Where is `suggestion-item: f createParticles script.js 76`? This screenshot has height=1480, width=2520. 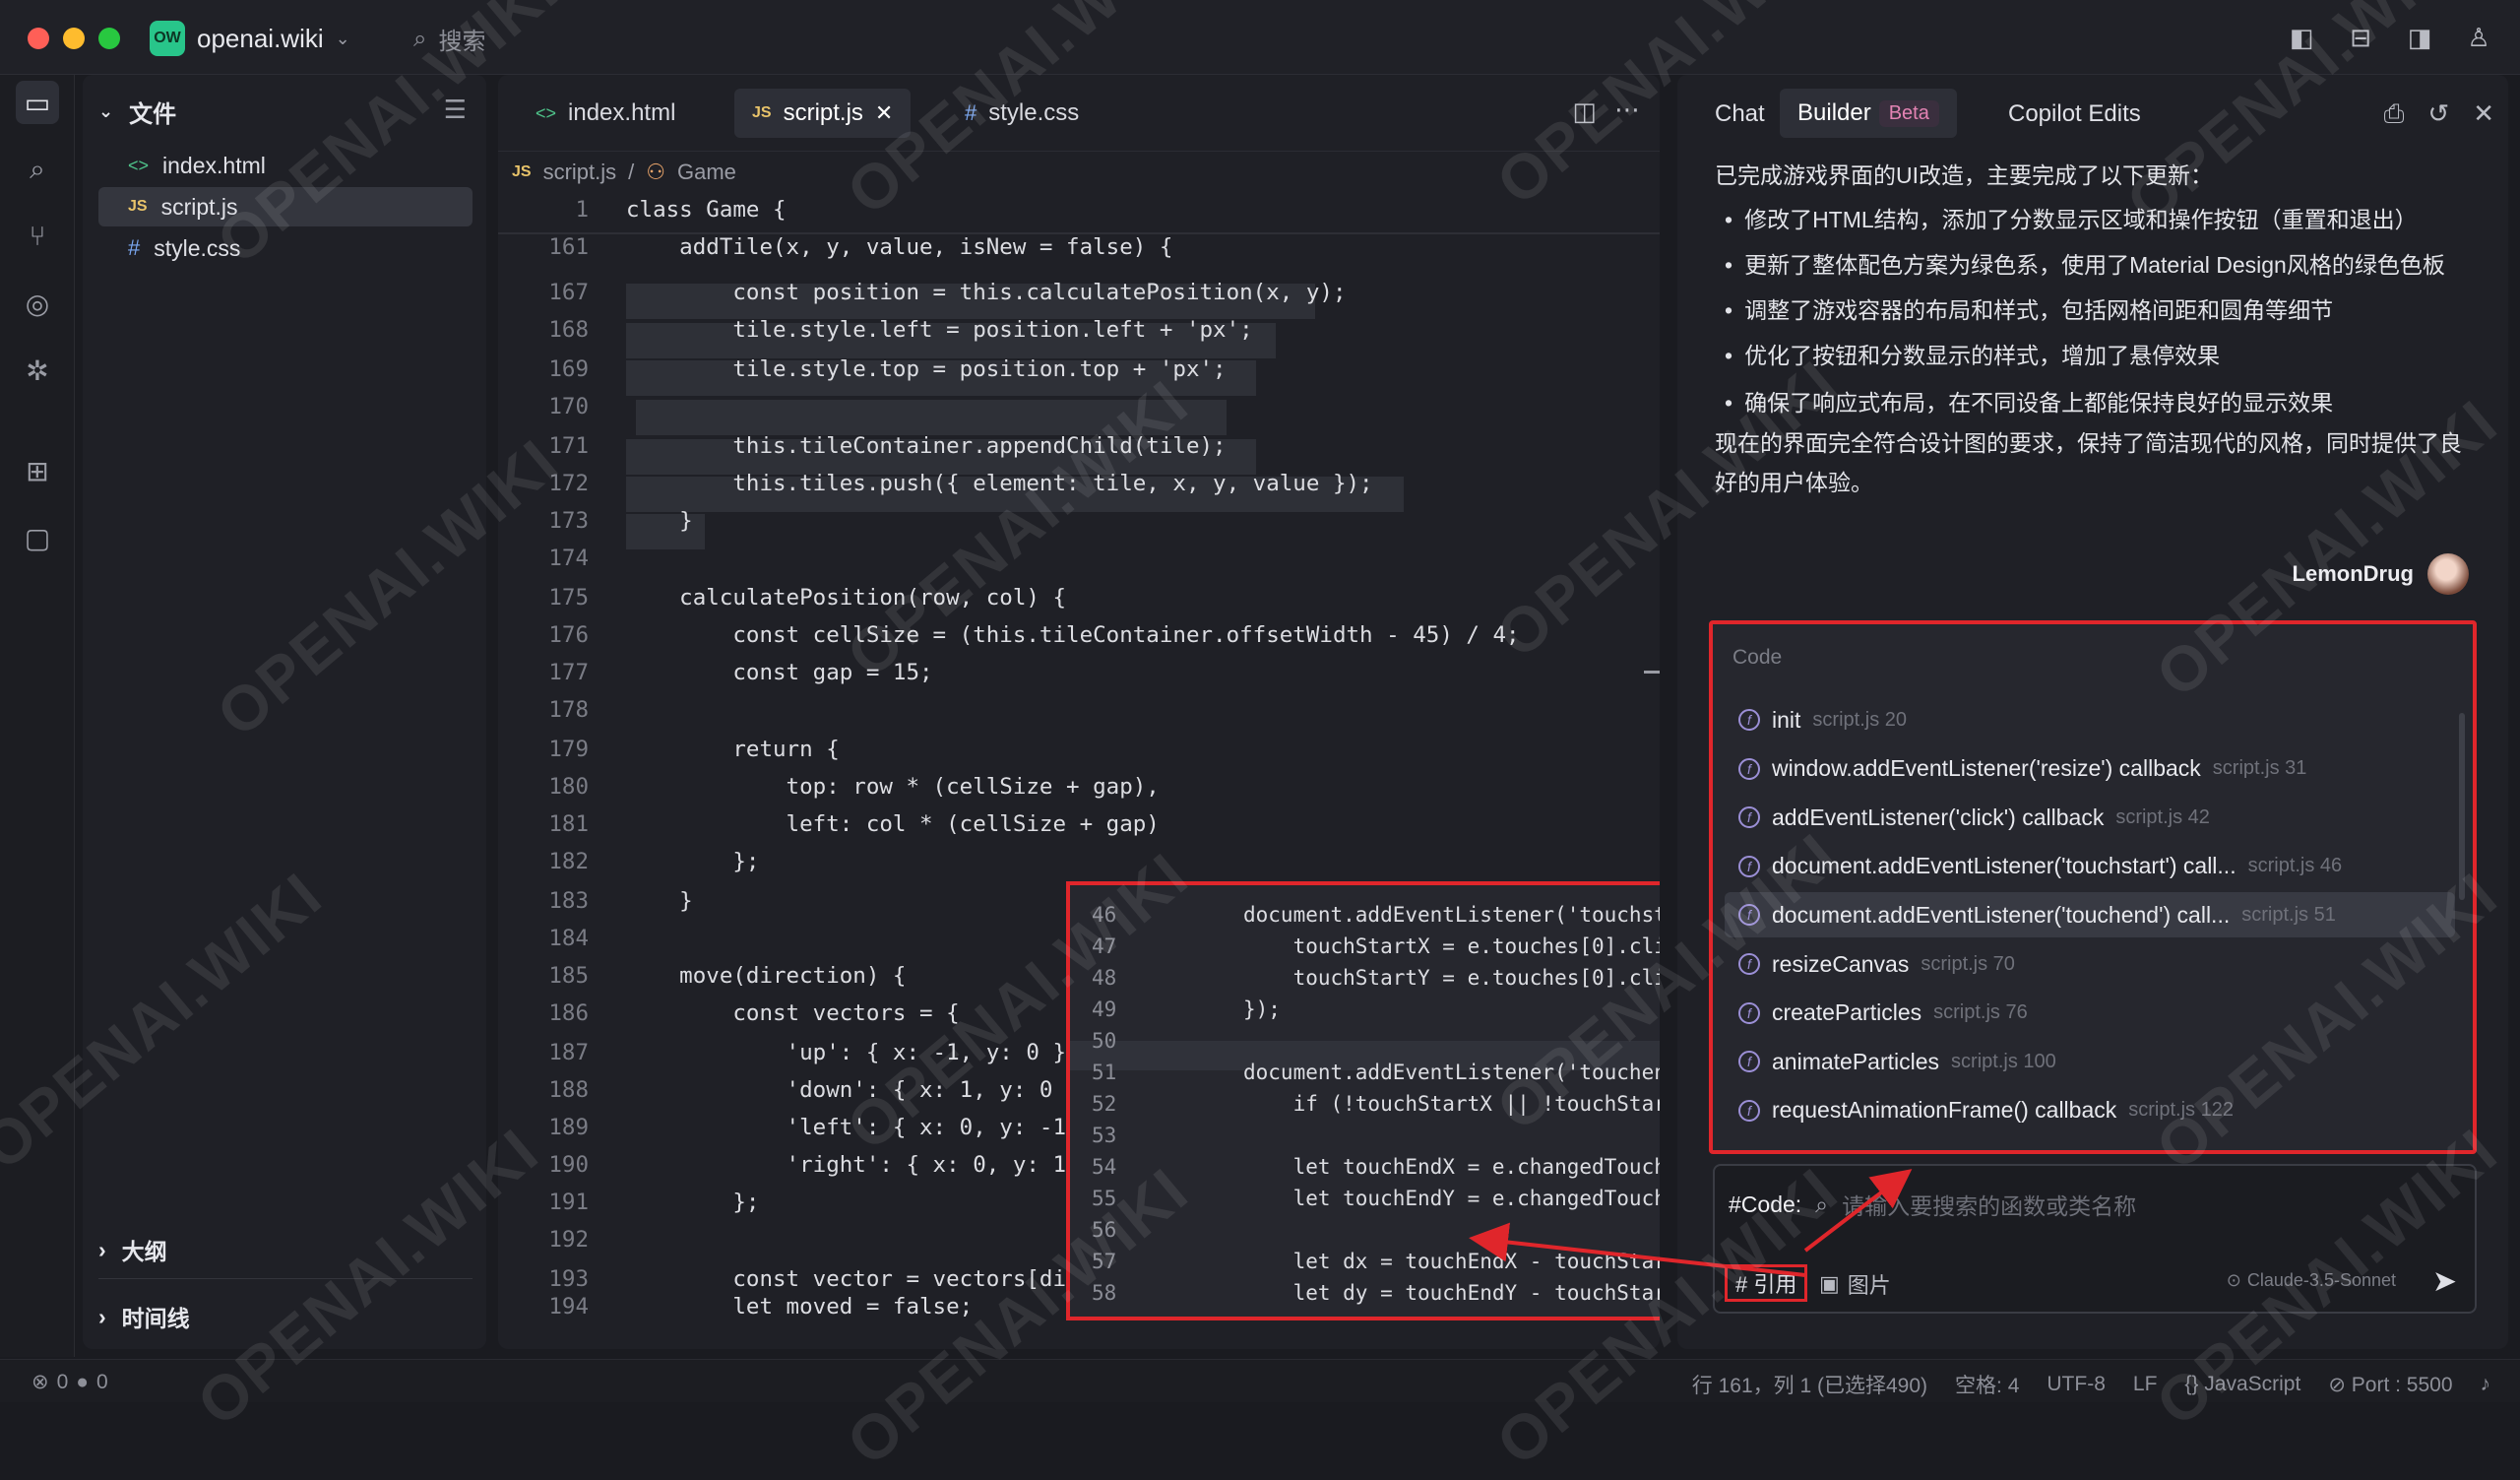
suggestion-item: f createParticles script.js 76 is located at coordinates (2090, 1013).